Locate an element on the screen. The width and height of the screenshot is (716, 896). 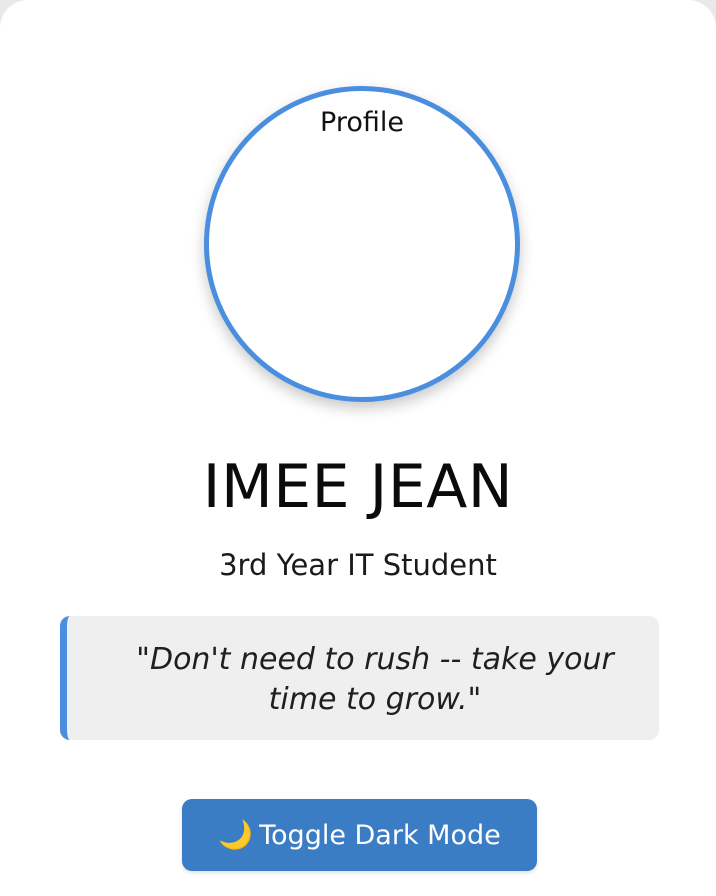
profile-name: IMEE JEAN is located at coordinates (358, 487).